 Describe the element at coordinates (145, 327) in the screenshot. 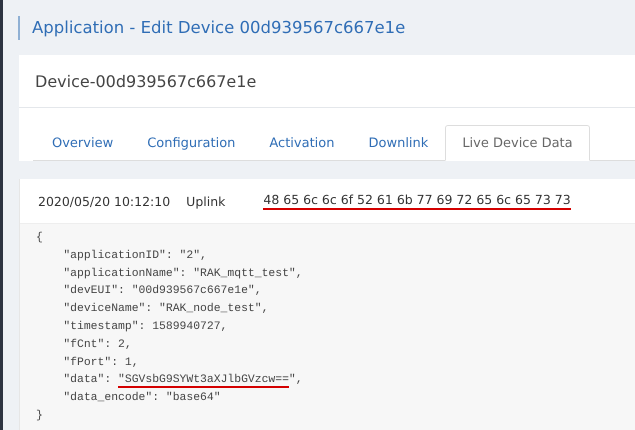

I see `code-line: "timestamp": 1589940727,` at that location.